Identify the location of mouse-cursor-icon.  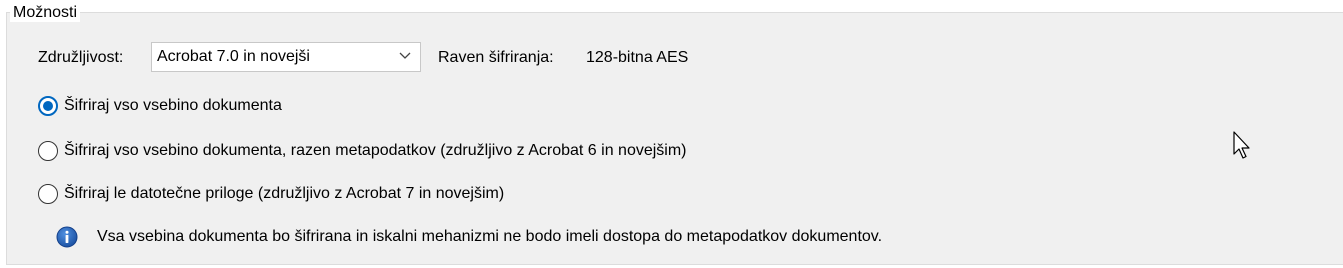
(1241, 145).